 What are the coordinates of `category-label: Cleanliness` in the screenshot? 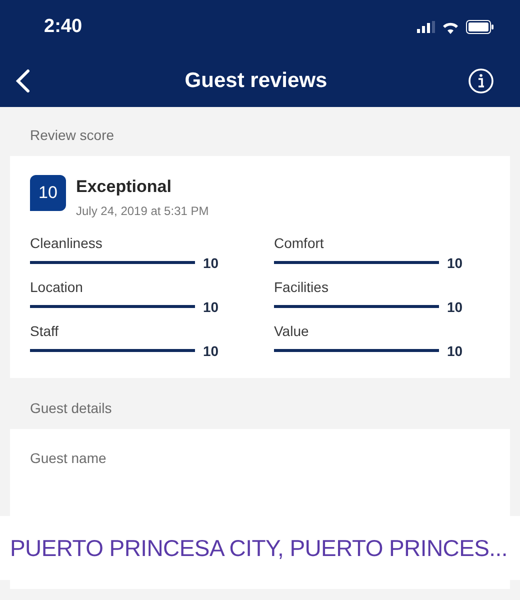 It's located at (67, 243).